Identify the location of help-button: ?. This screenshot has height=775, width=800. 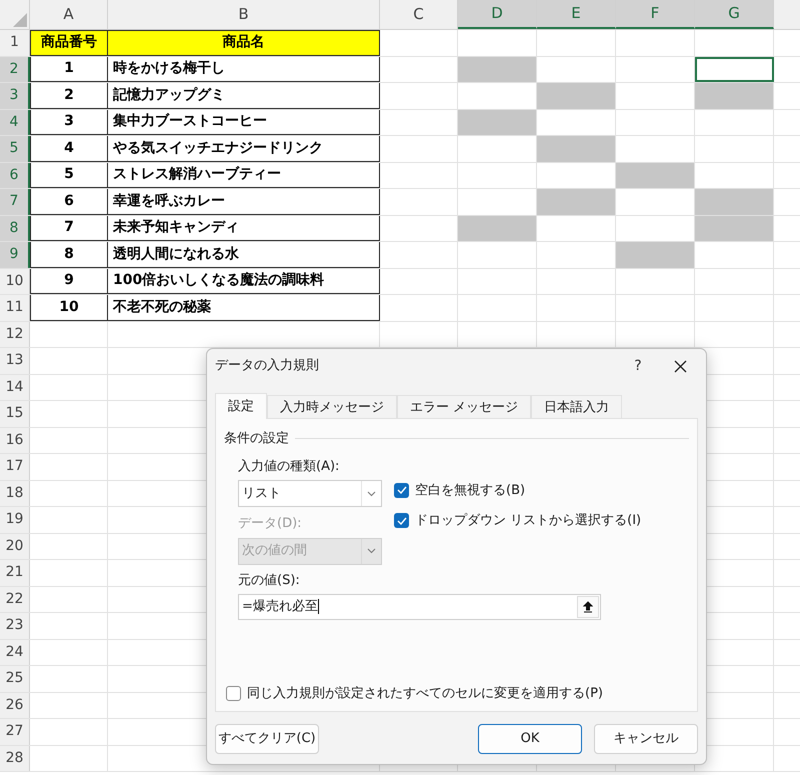
(638, 366).